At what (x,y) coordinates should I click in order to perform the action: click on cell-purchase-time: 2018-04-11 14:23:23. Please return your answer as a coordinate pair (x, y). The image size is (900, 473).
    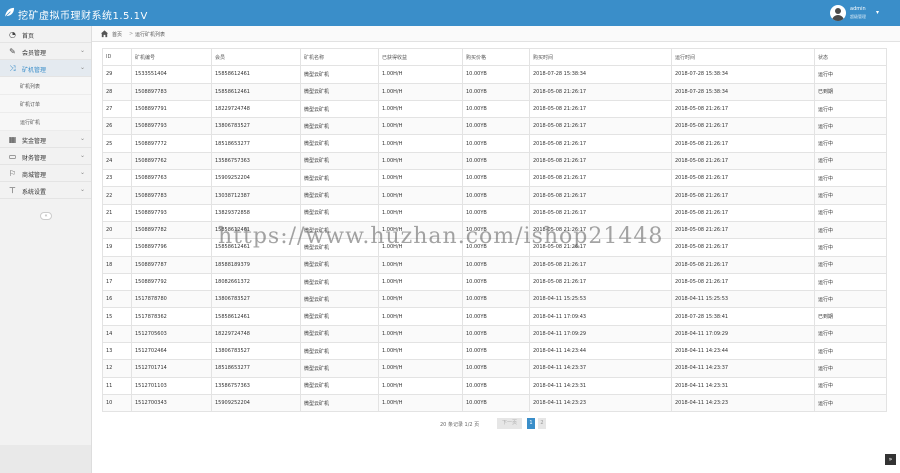
    Looking at the image, I should click on (600, 403).